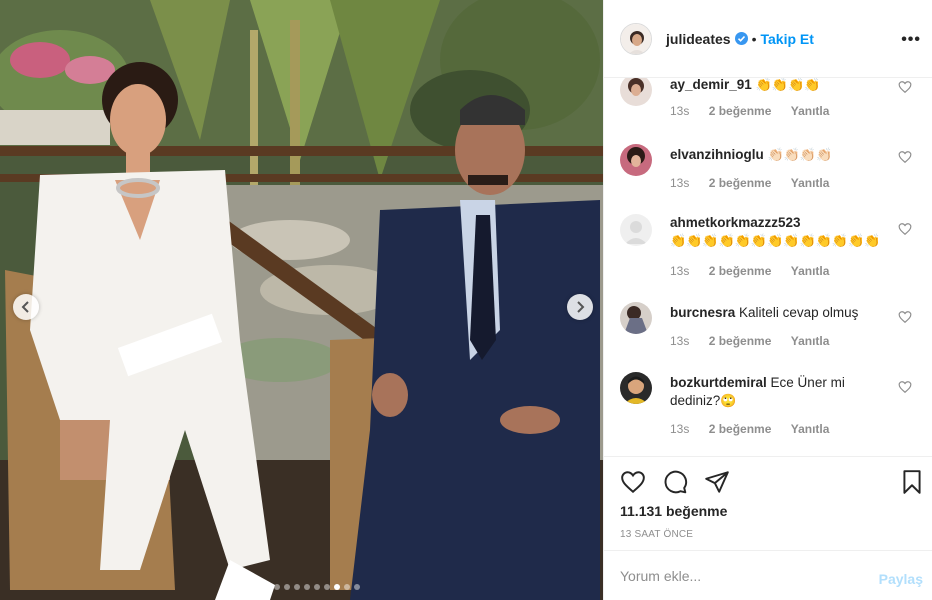 The width and height of the screenshot is (932, 600). I want to click on comment-emoji: 🙄, so click(728, 400).